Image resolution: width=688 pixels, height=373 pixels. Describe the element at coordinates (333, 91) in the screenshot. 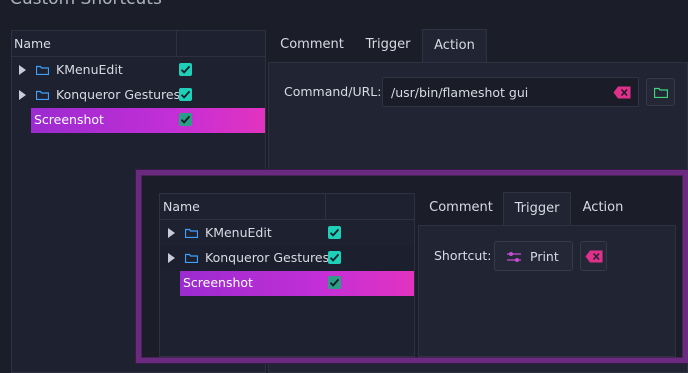

I see `command-url-label: Command/URL:` at that location.